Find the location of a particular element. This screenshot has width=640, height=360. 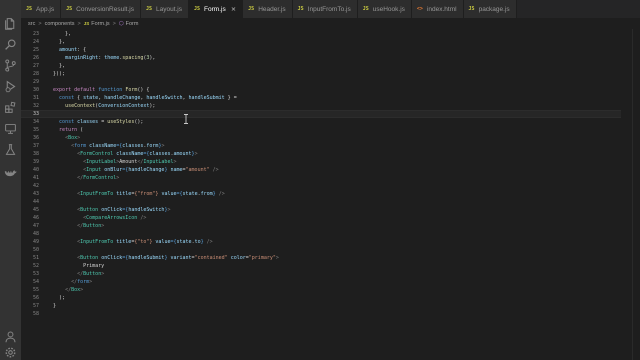

code-token: export default is located at coordinates (74, 90).